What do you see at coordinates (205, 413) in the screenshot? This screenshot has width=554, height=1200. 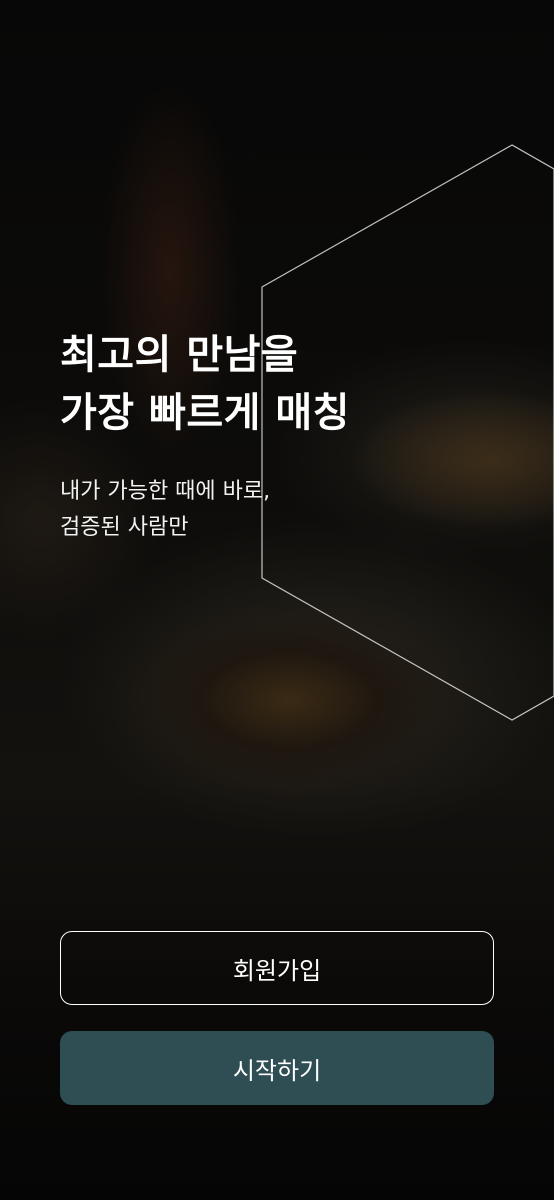 I see `headline-line-2: 가장 빠르게 매칭` at bounding box center [205, 413].